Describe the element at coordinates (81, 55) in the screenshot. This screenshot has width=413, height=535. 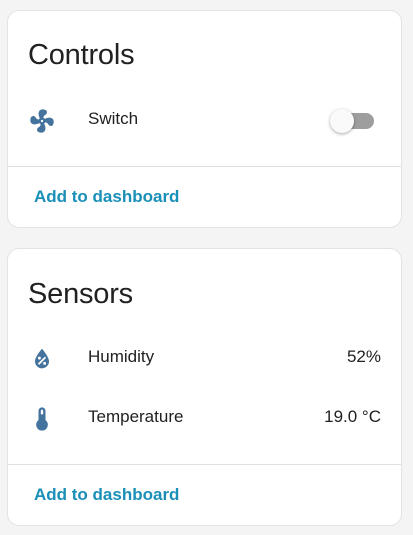
I see `card-title: Controls` at that location.